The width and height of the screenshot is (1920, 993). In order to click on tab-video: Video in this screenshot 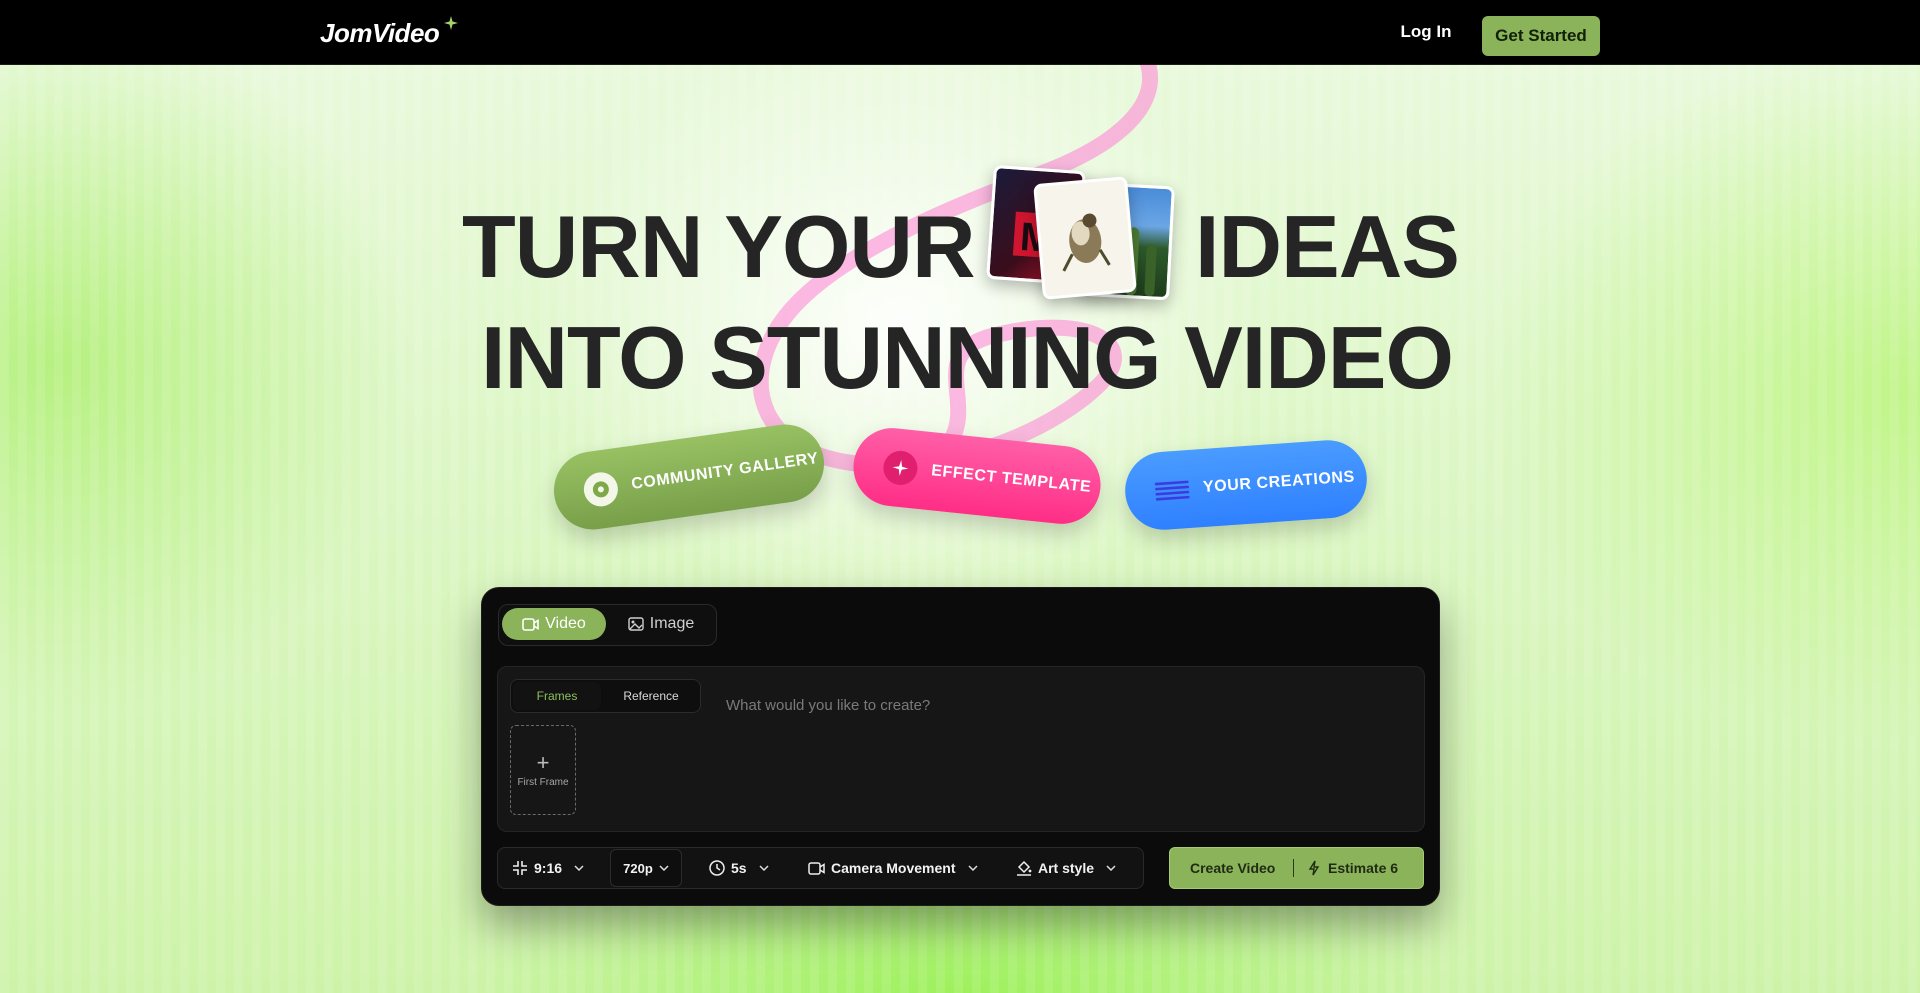, I will do `click(554, 624)`.